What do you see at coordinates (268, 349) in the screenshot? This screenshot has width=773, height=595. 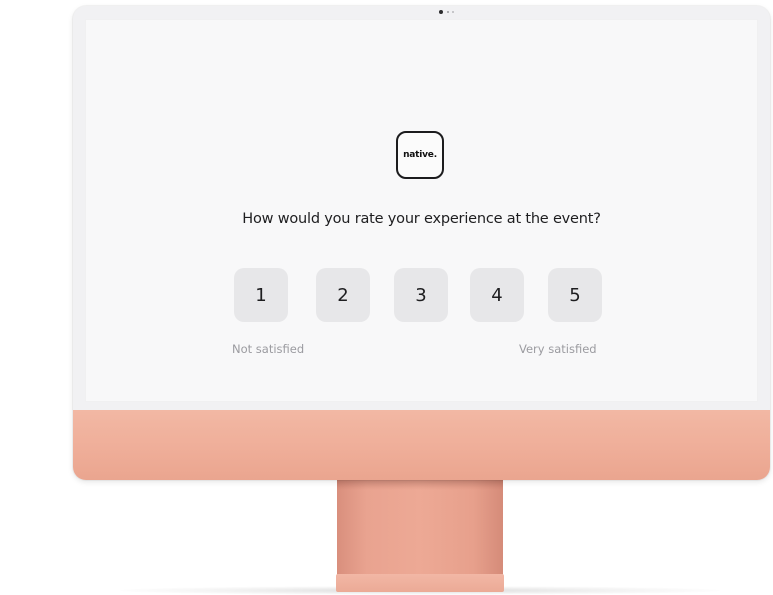 I see `scale-min-label: Not satisfied` at bounding box center [268, 349].